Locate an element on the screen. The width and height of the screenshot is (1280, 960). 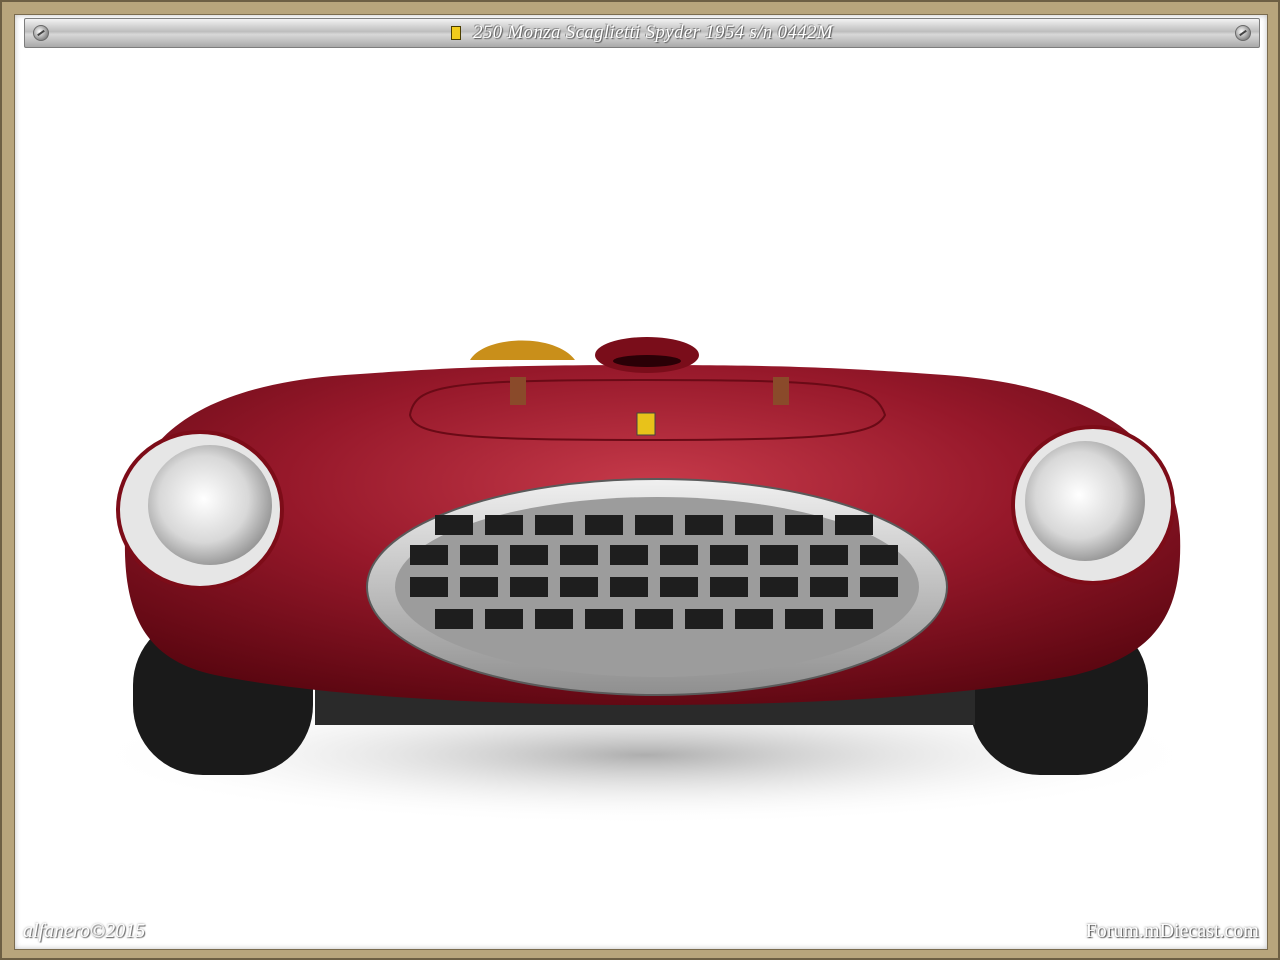
photographer-signature: alfanero©2015 is located at coordinates (84, 931).